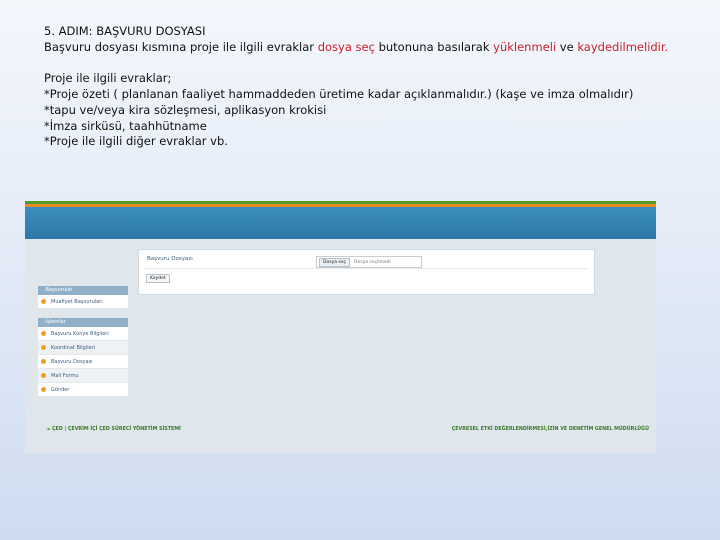  What do you see at coordinates (346, 46) in the screenshot?
I see `highlight-dosya-sec: dosya seç` at bounding box center [346, 46].